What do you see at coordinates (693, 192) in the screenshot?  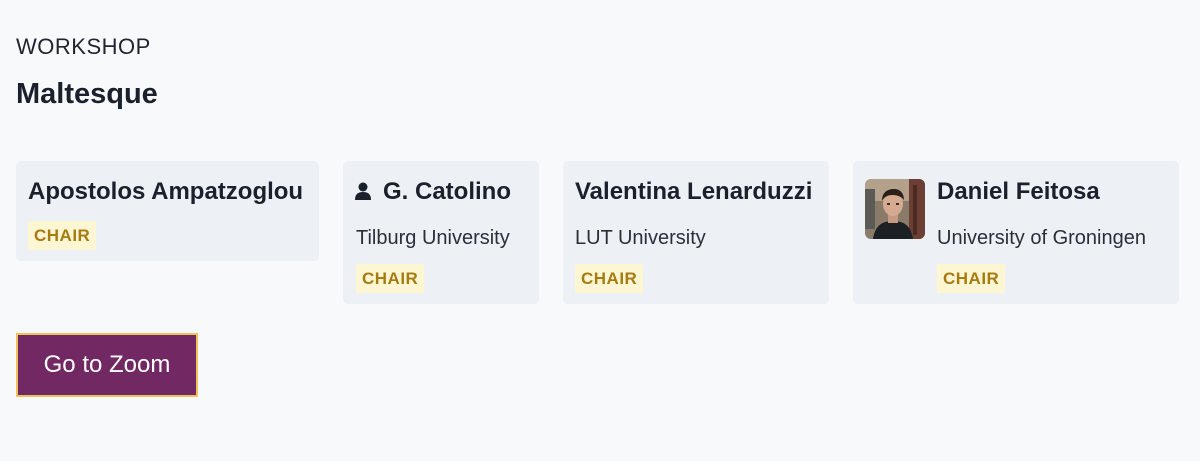 I see `person-name: Valentina Lenarduzzi` at bounding box center [693, 192].